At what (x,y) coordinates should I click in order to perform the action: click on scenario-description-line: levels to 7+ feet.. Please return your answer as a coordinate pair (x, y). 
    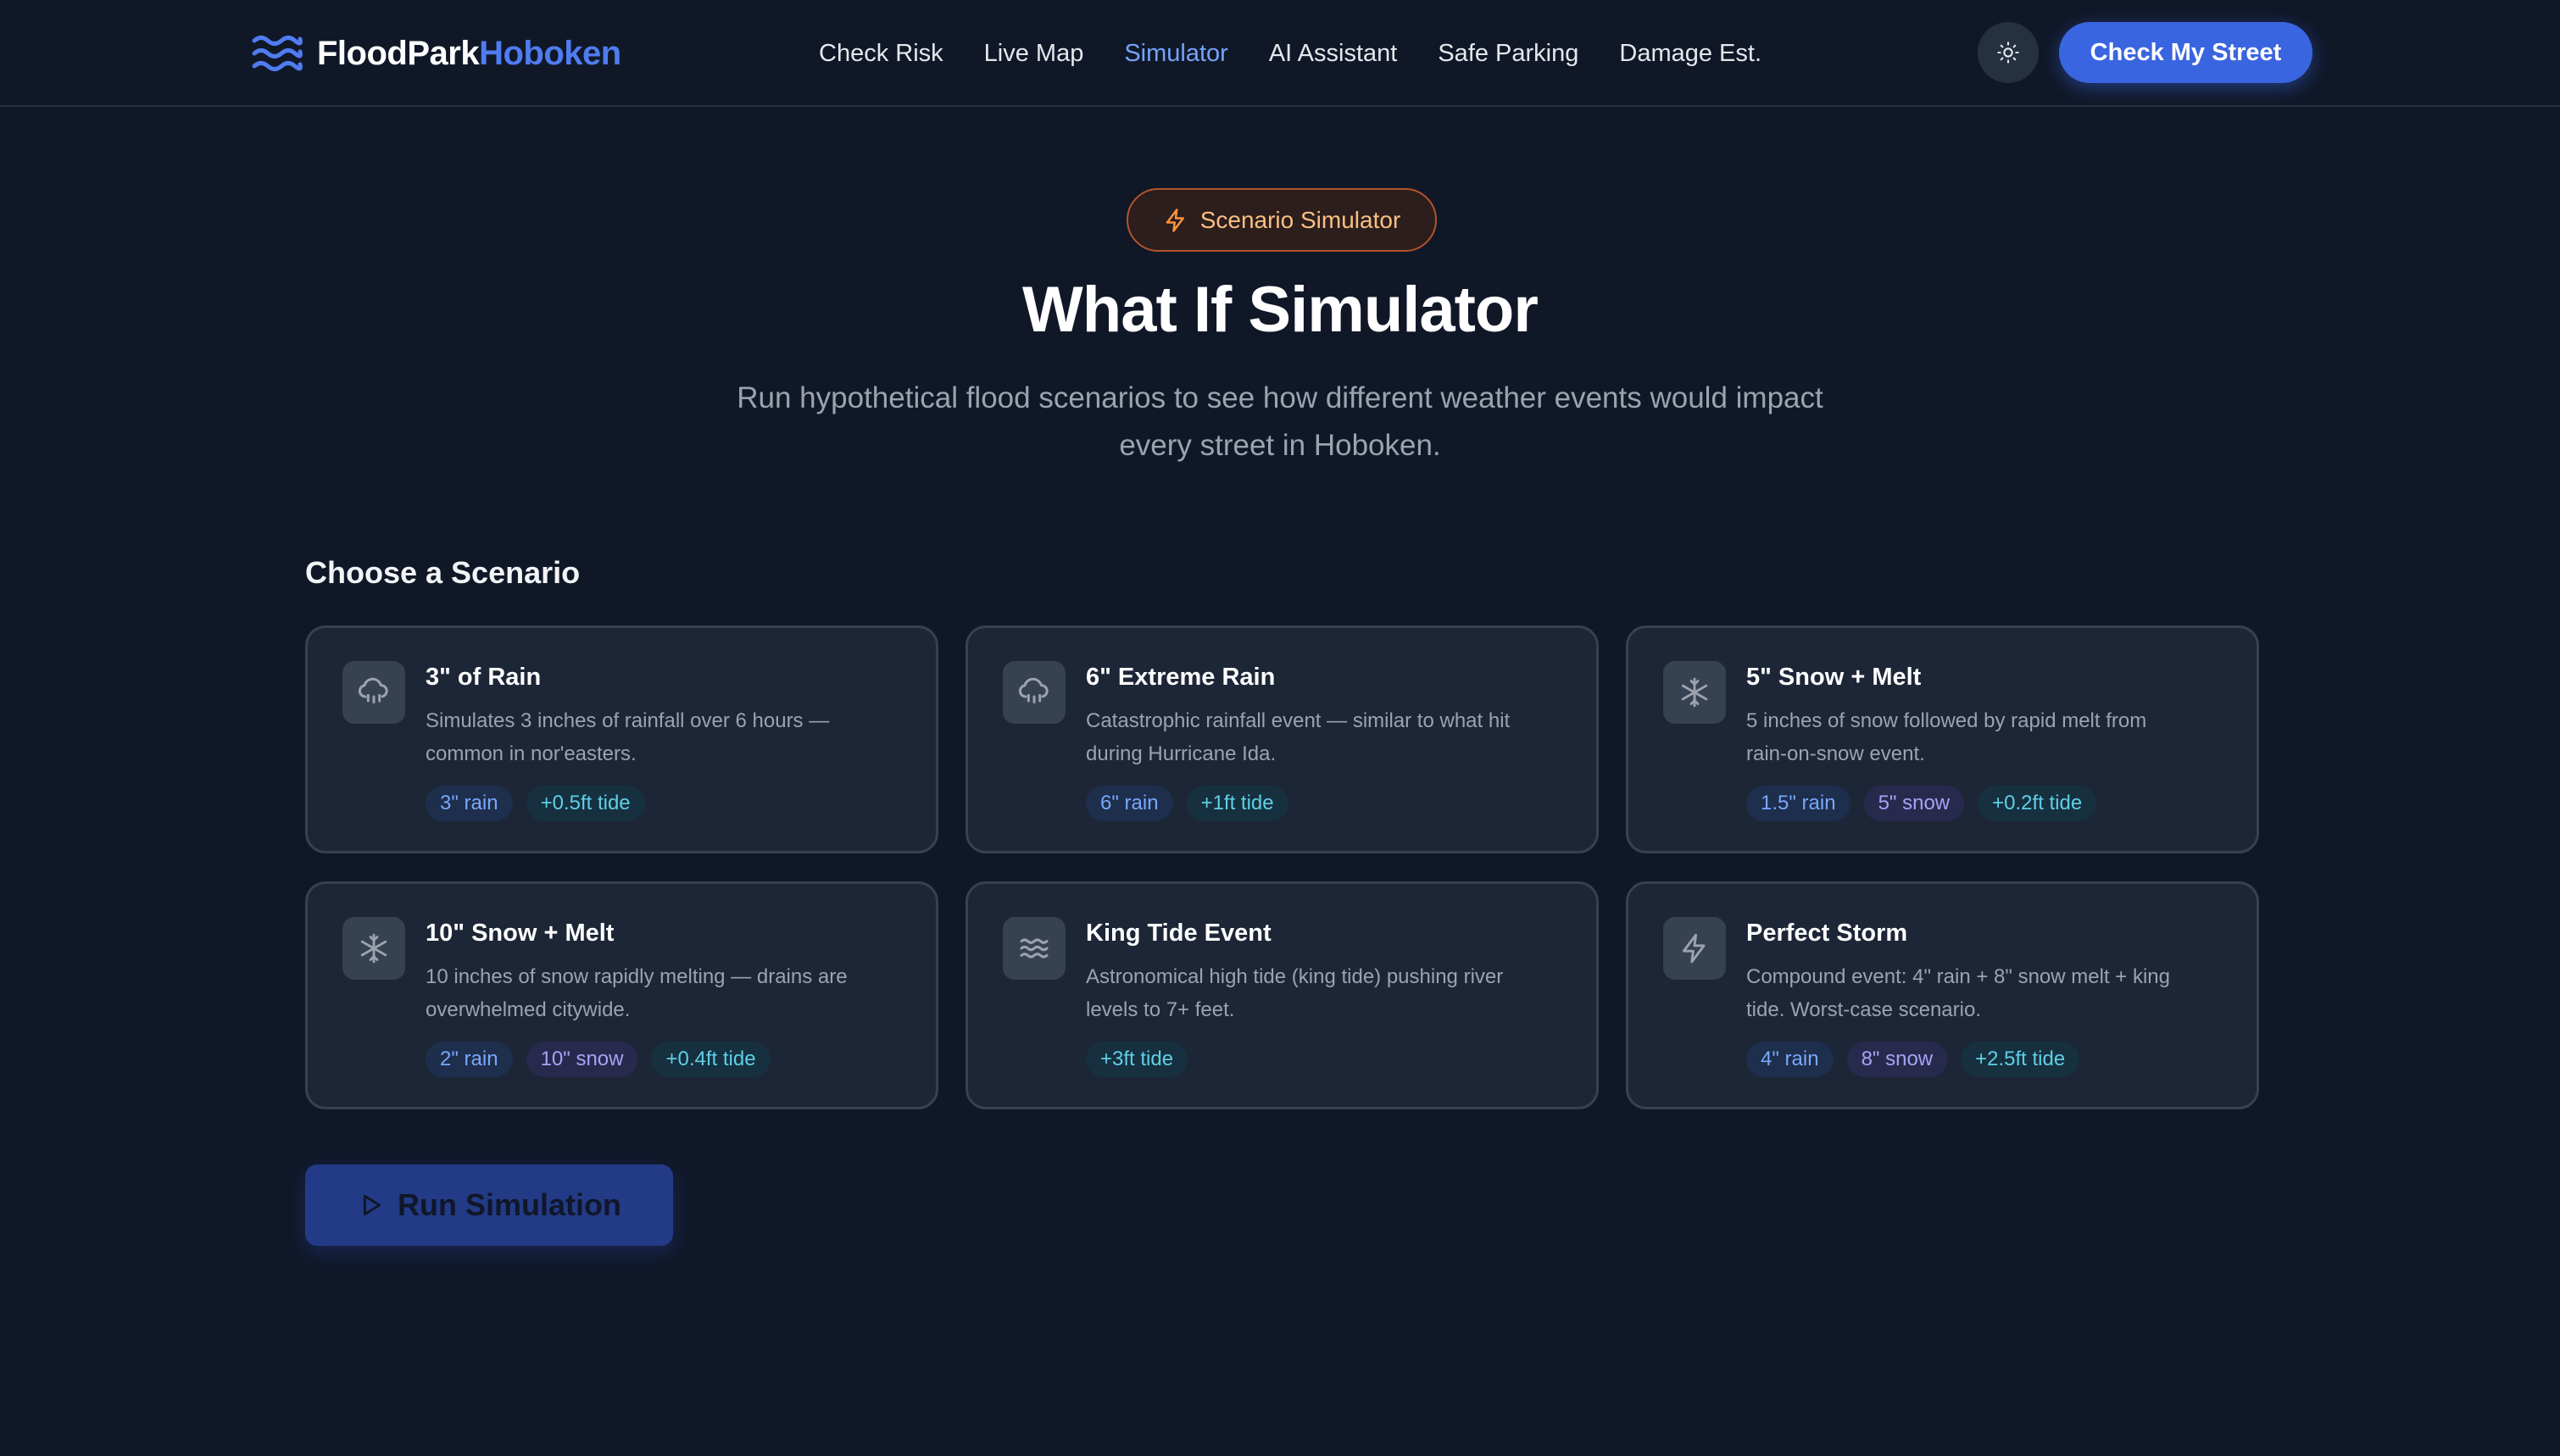
    Looking at the image, I should click on (1160, 1010).